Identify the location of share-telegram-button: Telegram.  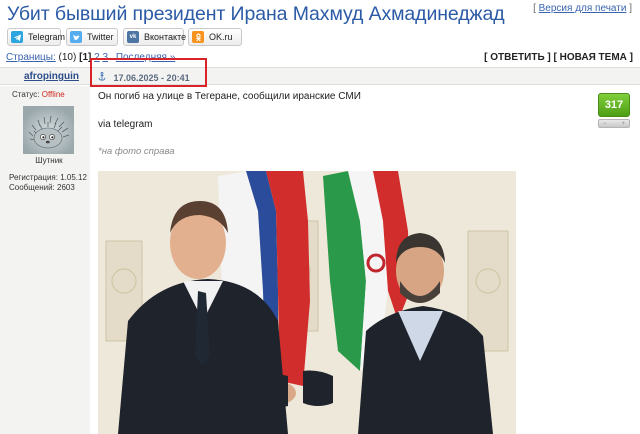
(36, 37).